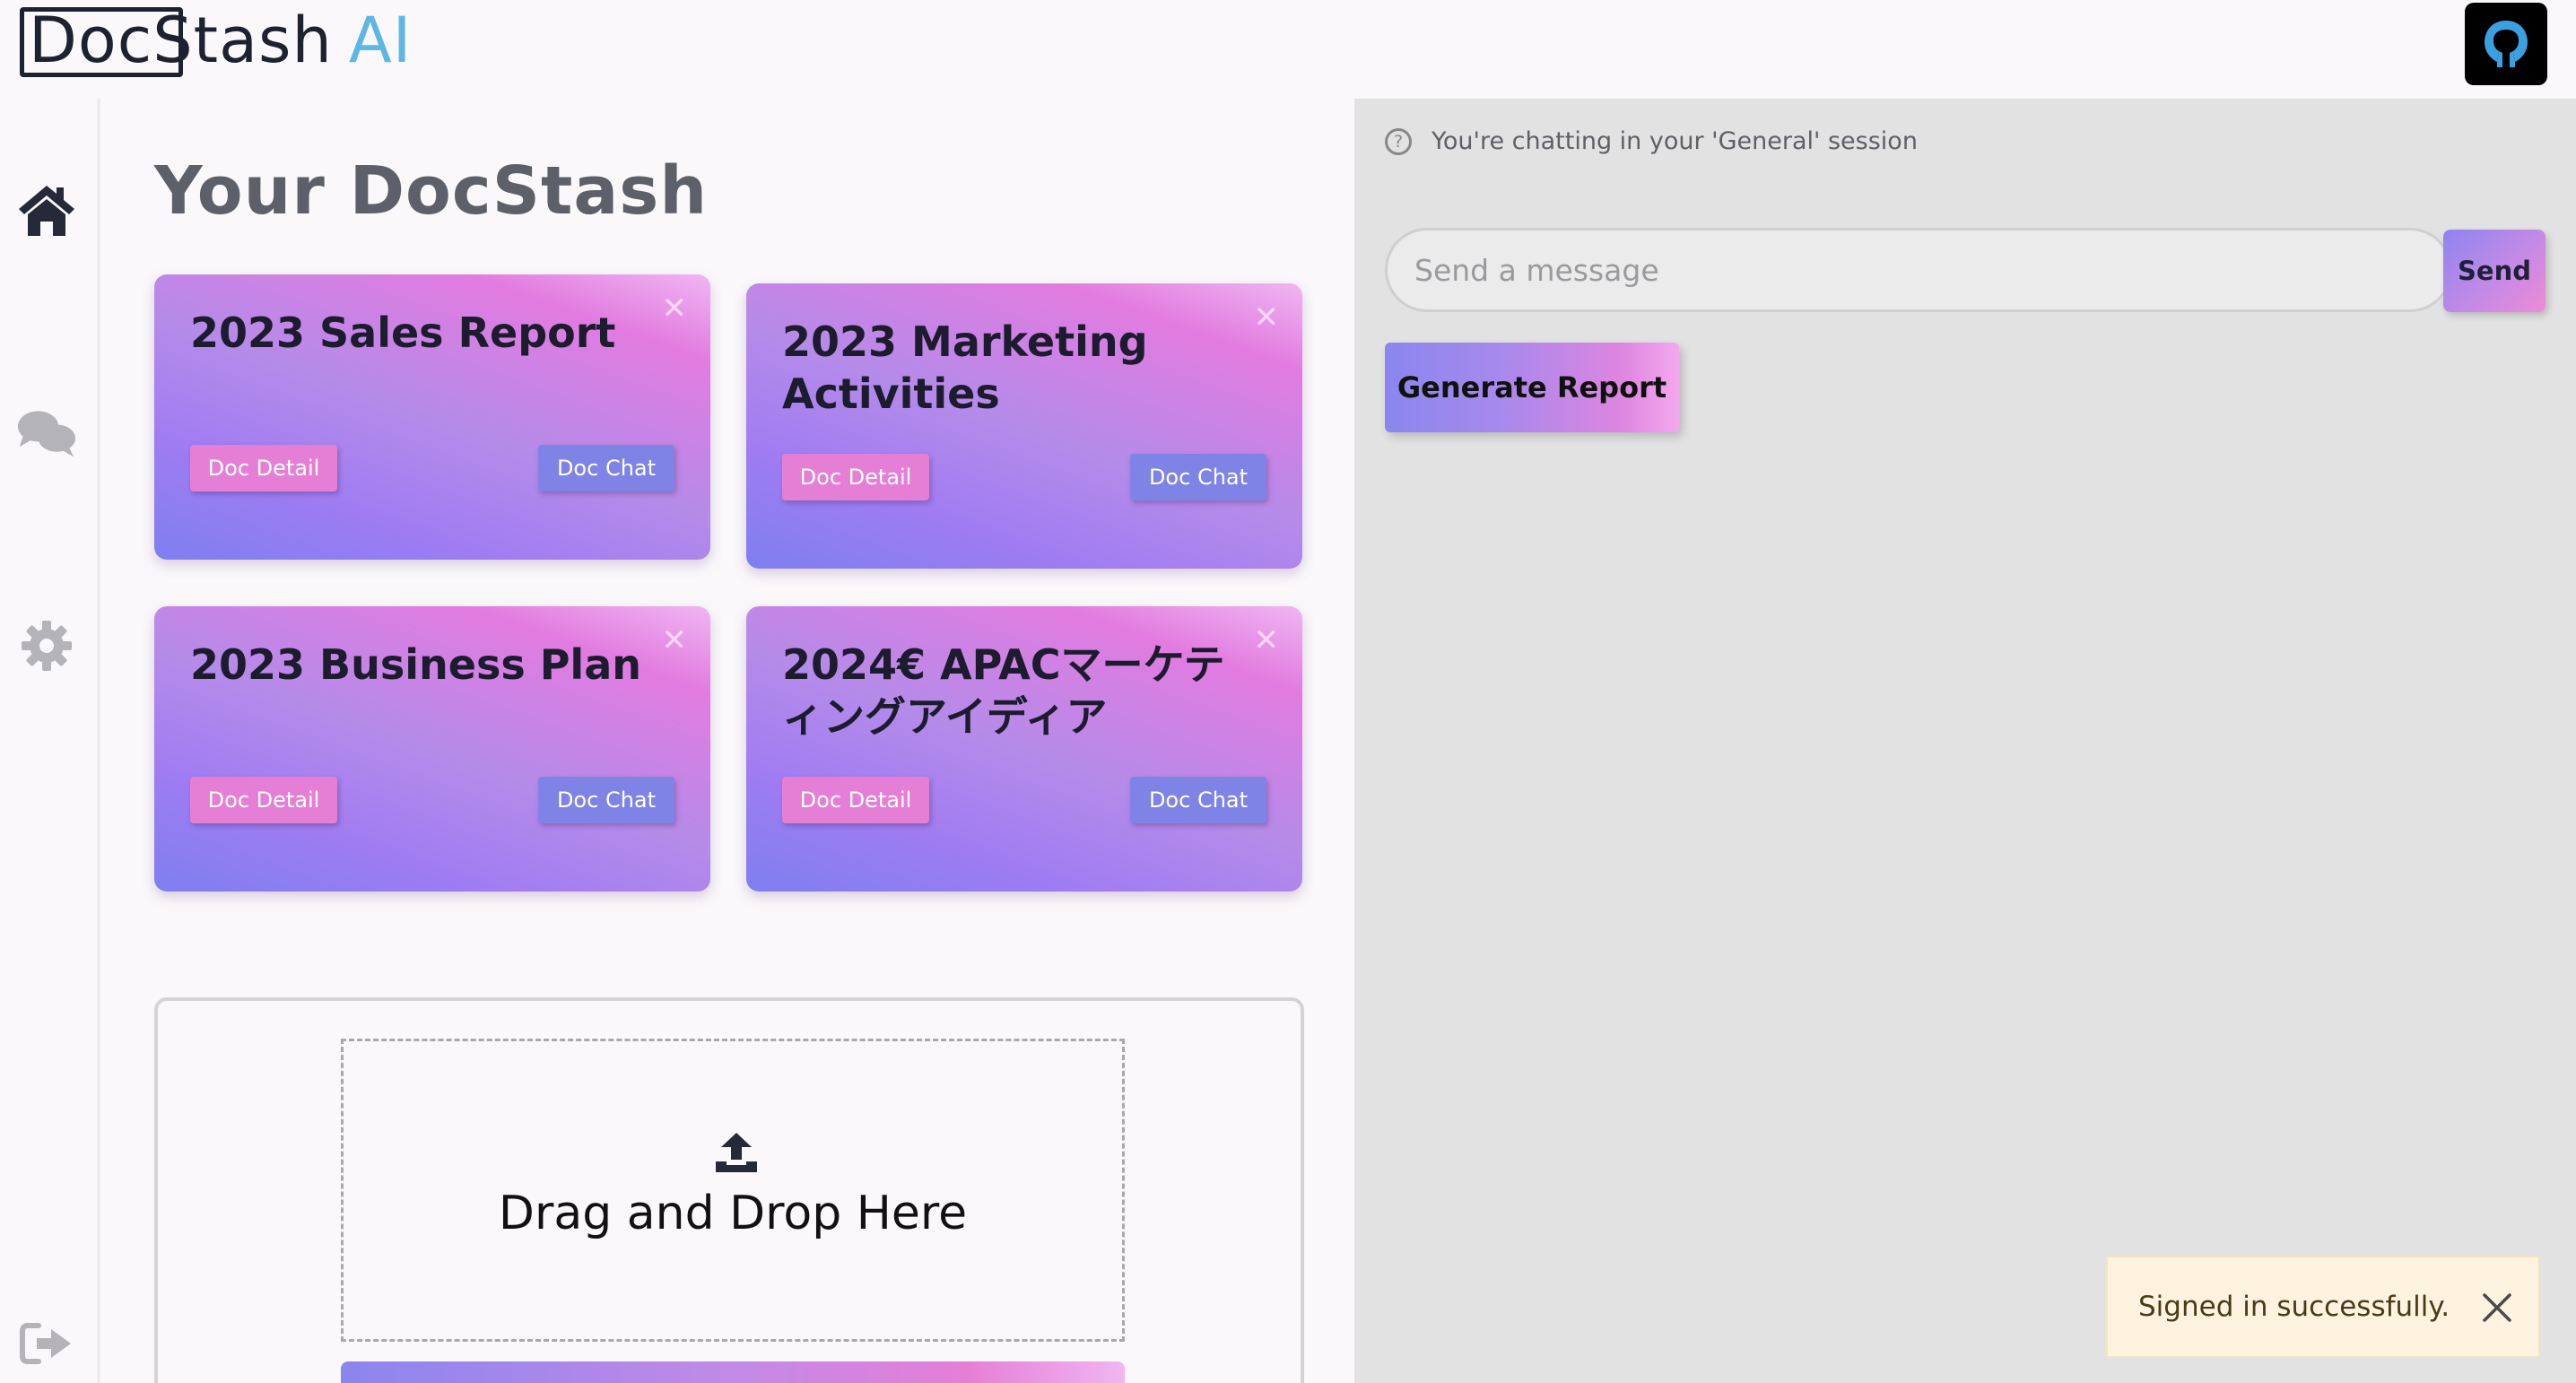 Image resolution: width=2576 pixels, height=1383 pixels. I want to click on document-title: 2024€ APACマーケティングアイディア, so click(1003, 690).